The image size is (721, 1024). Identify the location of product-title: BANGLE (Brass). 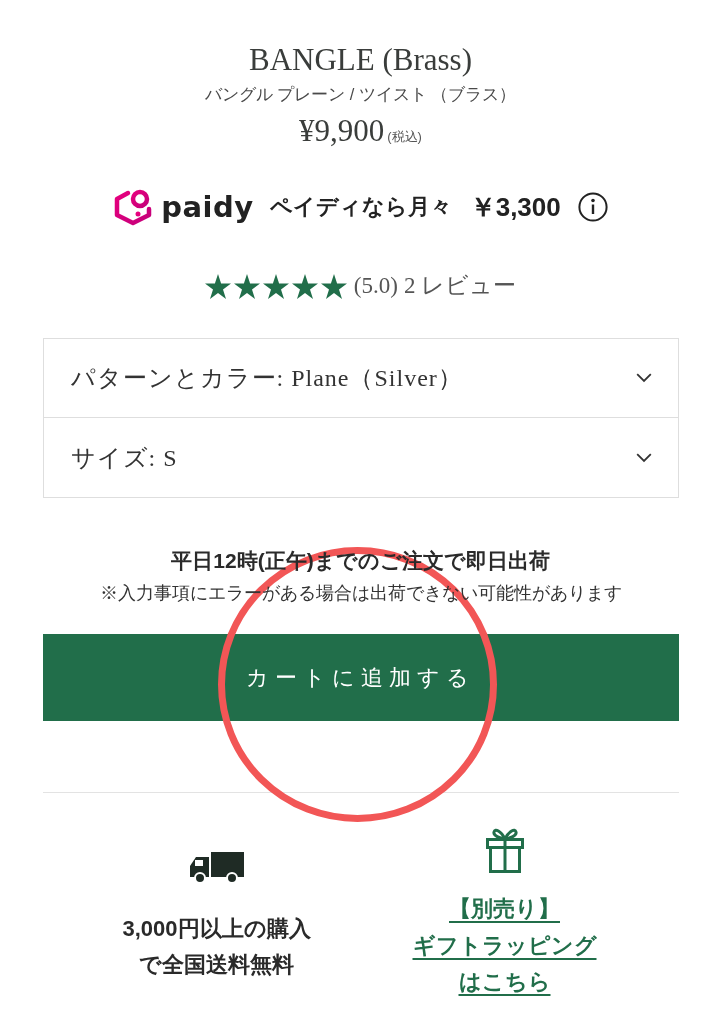
(360, 60).